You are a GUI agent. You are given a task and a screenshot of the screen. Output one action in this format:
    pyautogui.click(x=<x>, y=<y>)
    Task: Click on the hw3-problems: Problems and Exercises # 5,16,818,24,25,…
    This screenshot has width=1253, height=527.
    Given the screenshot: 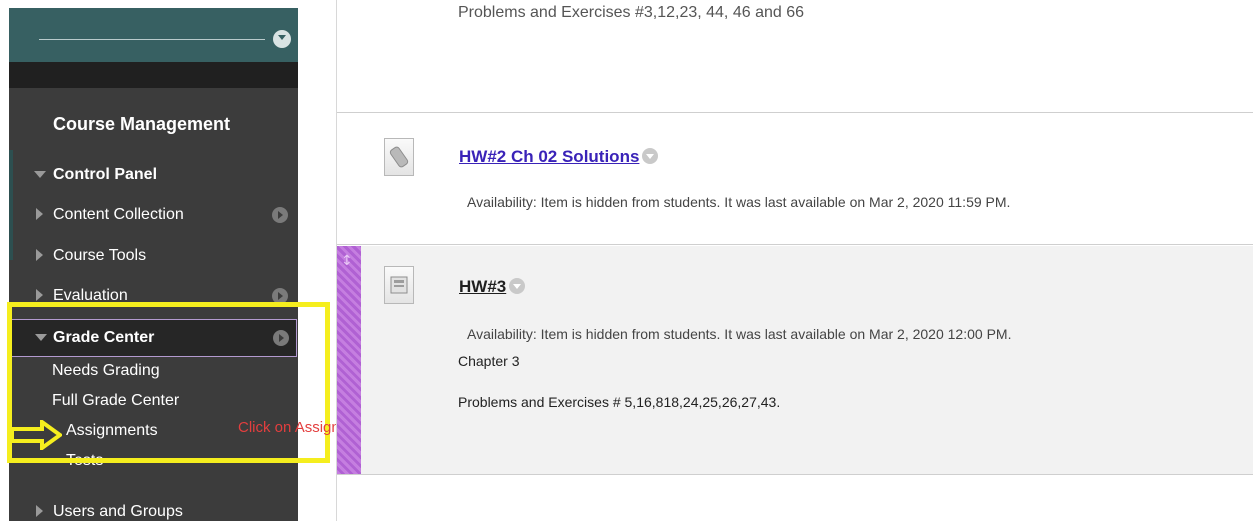 What is the action you would take?
    pyautogui.click(x=619, y=402)
    